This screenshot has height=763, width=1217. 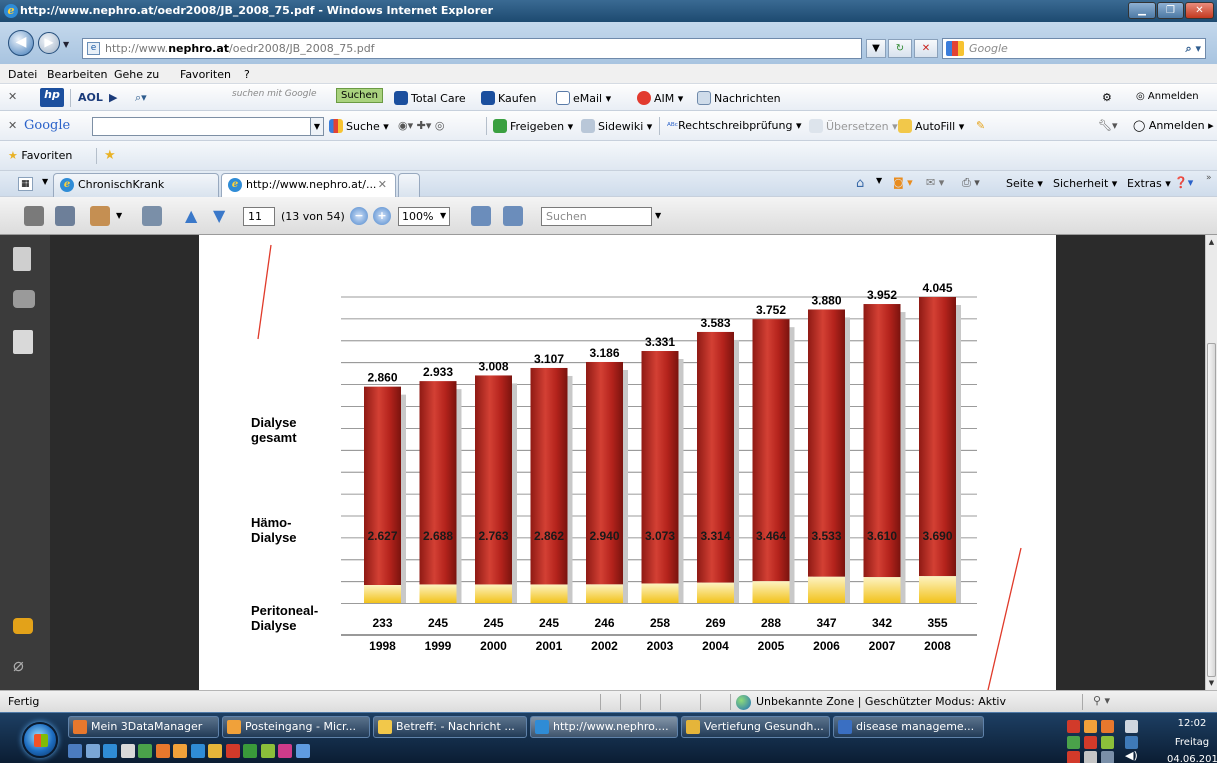 What do you see at coordinates (1170, 10) in the screenshot?
I see `maximize-button: ❐` at bounding box center [1170, 10].